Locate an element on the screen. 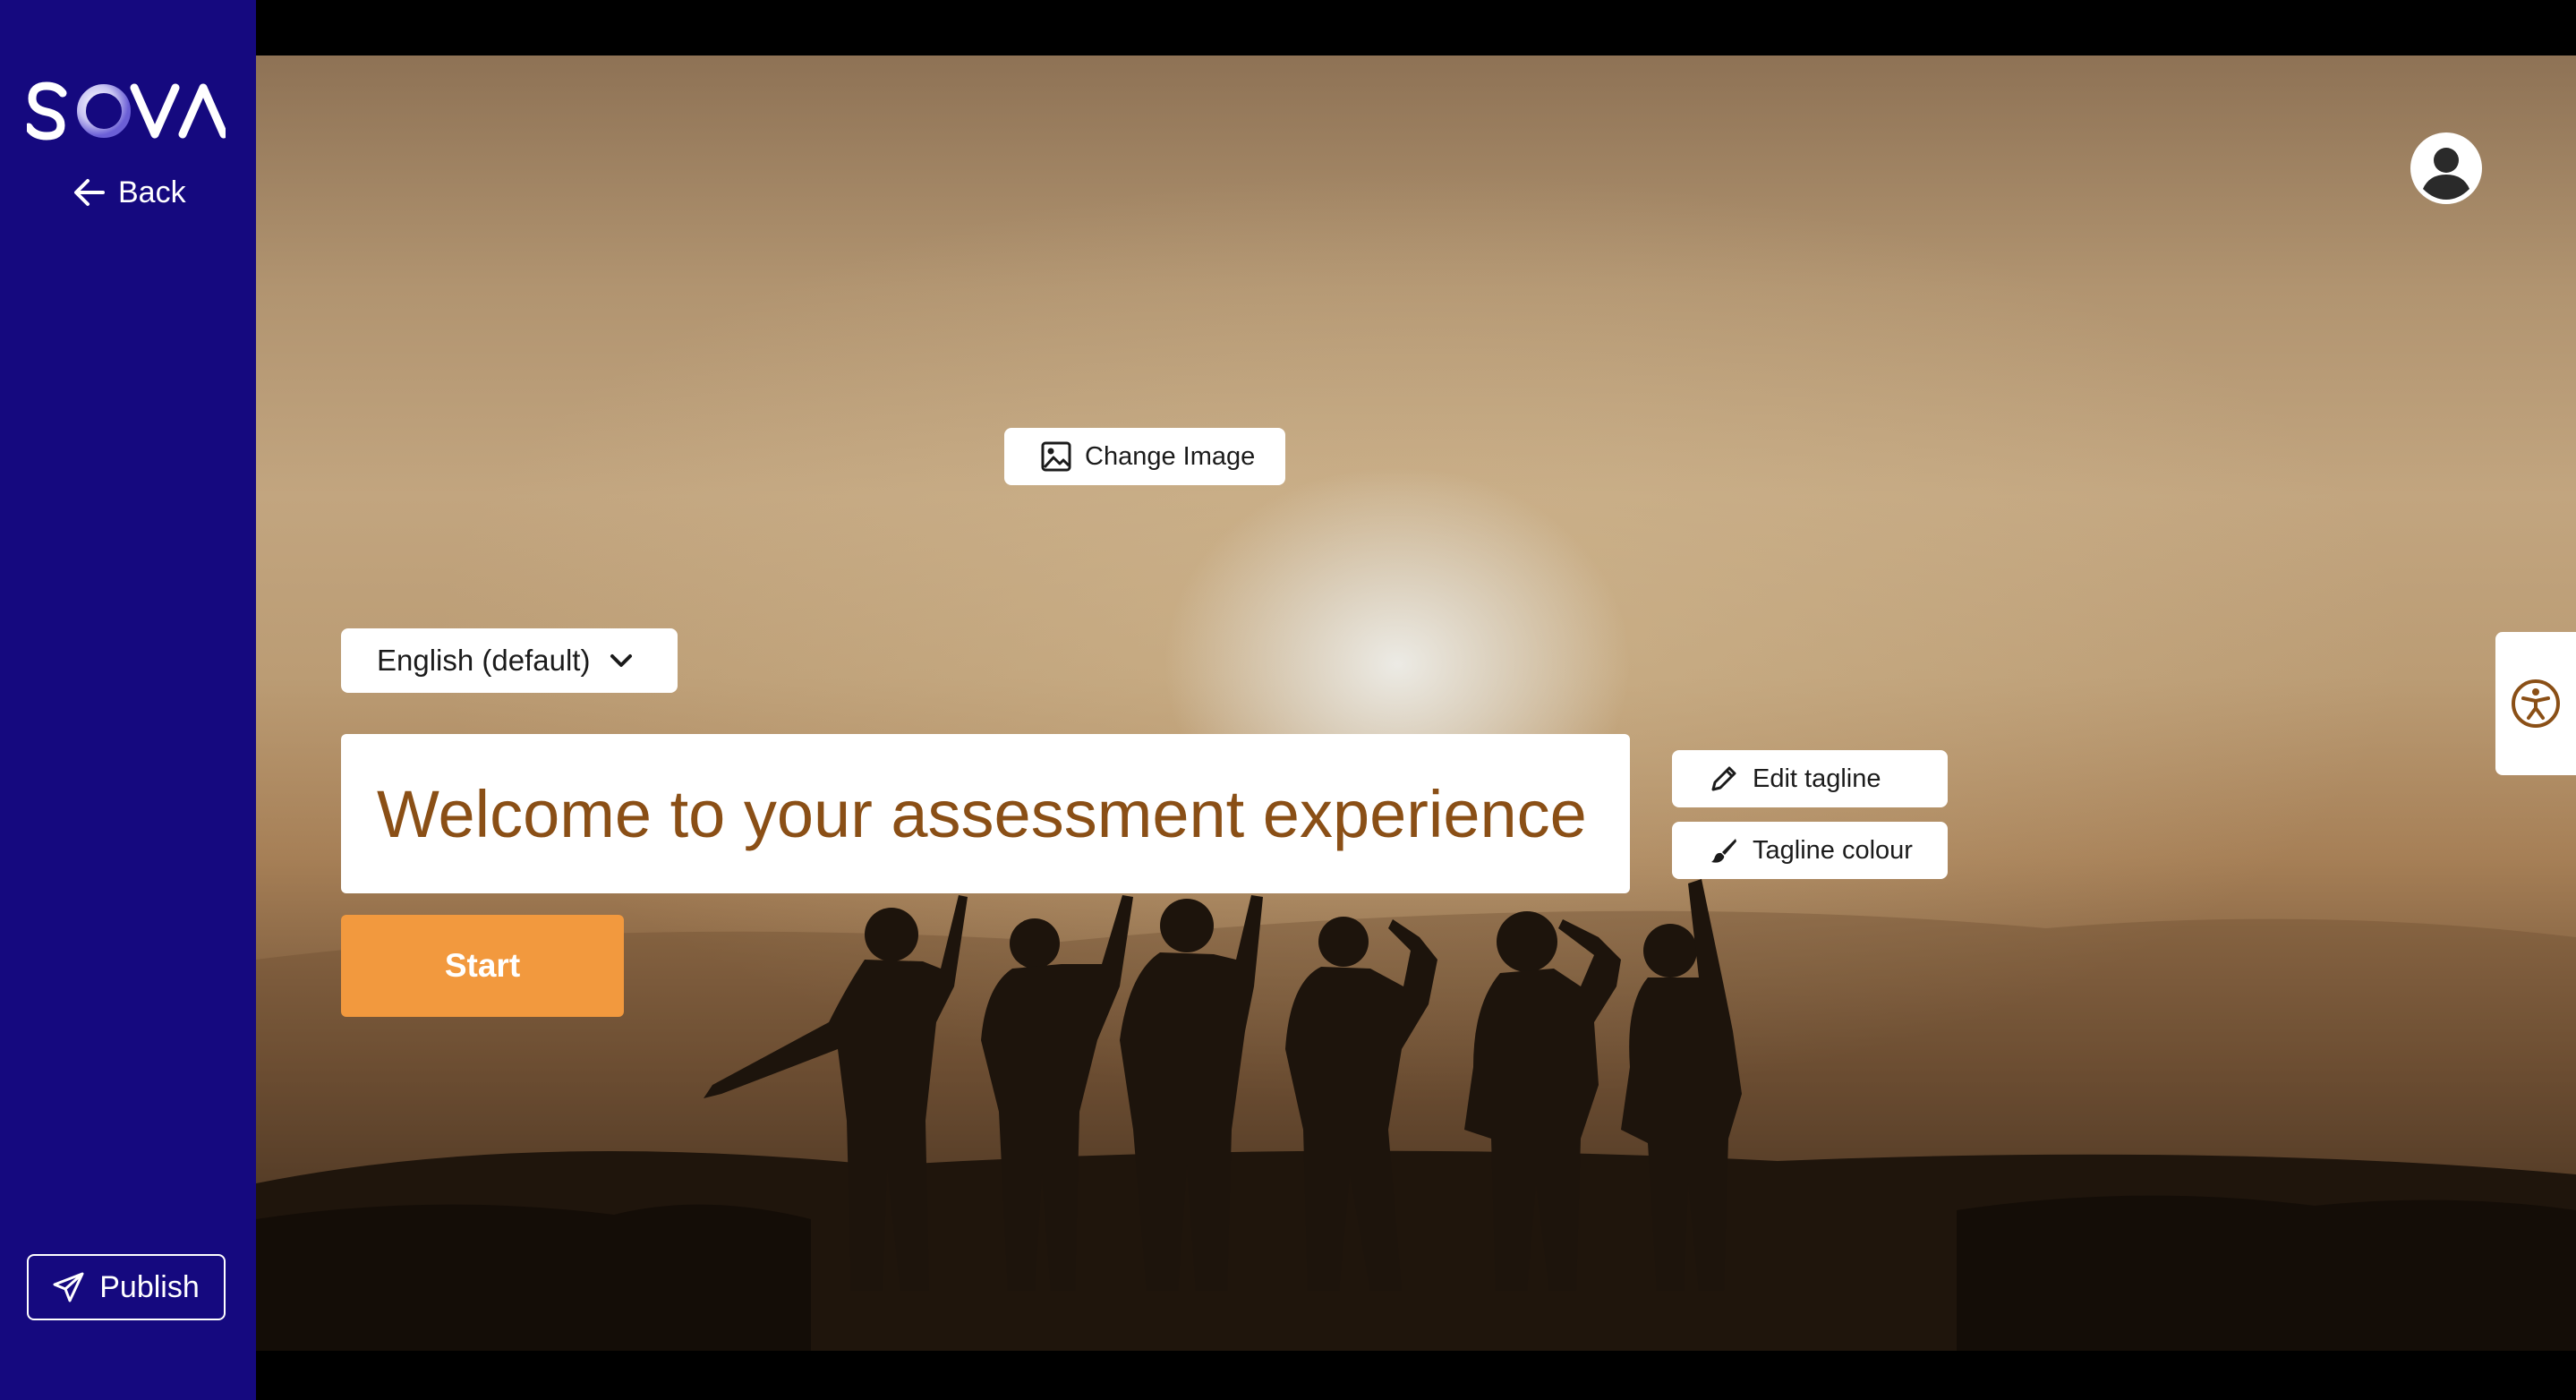  accessibility-icon is located at coordinates (2536, 703).